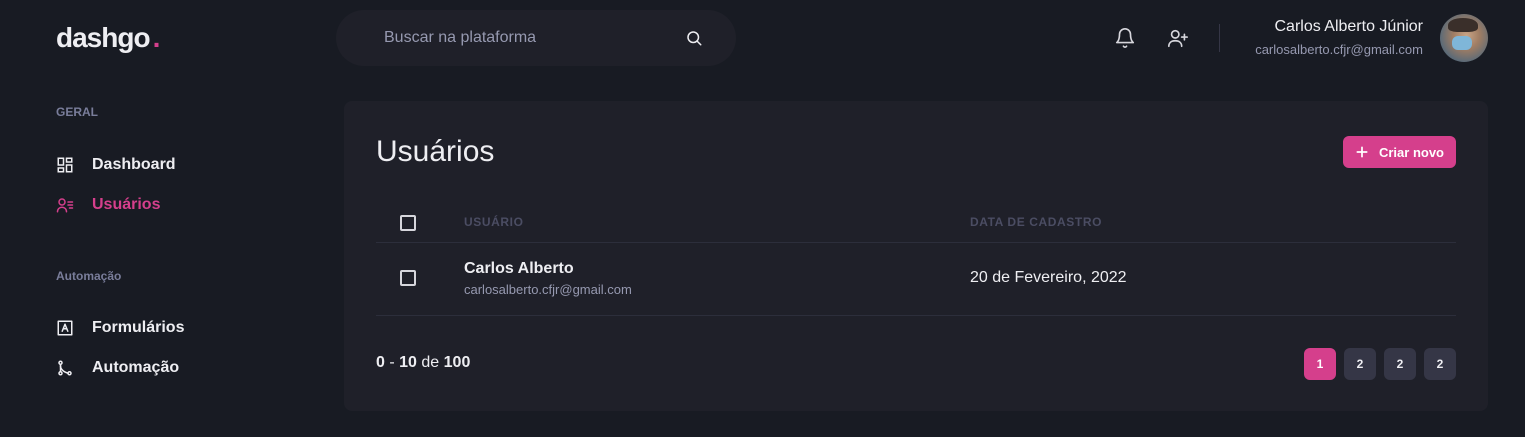 The width and height of the screenshot is (1525, 437). I want to click on range-total: 100, so click(457, 362).